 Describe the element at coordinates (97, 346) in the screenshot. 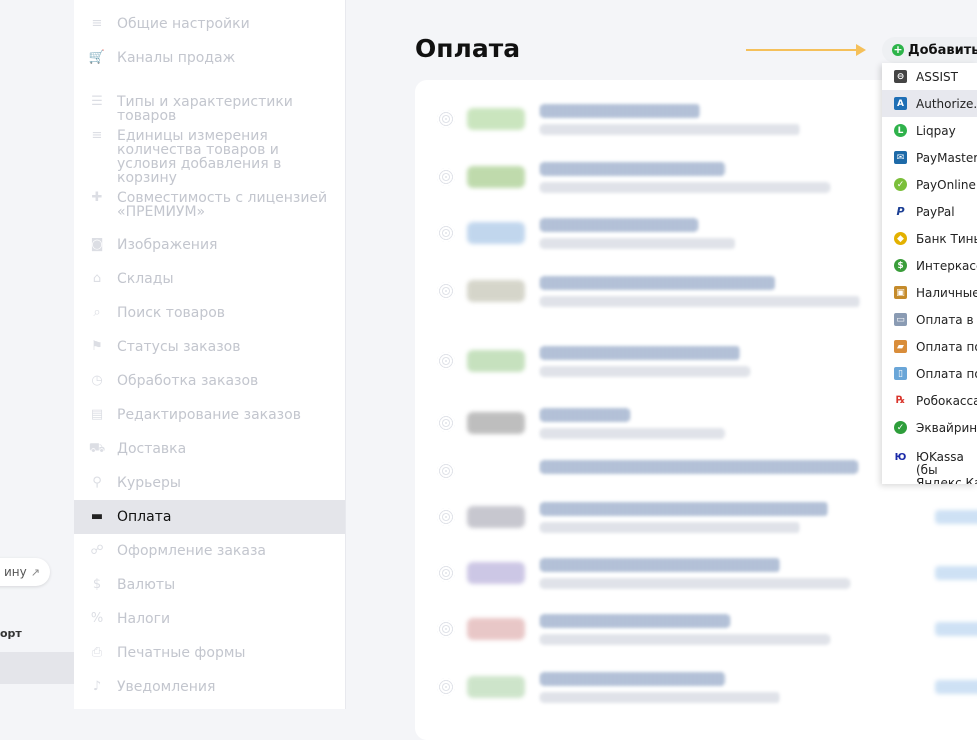

I see `flag-icon: ⚑` at that location.